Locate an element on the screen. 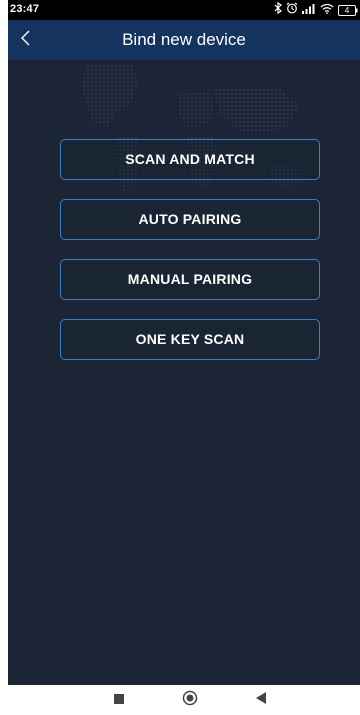 The width and height of the screenshot is (360, 715). alarm-icon is located at coordinates (292, 10).